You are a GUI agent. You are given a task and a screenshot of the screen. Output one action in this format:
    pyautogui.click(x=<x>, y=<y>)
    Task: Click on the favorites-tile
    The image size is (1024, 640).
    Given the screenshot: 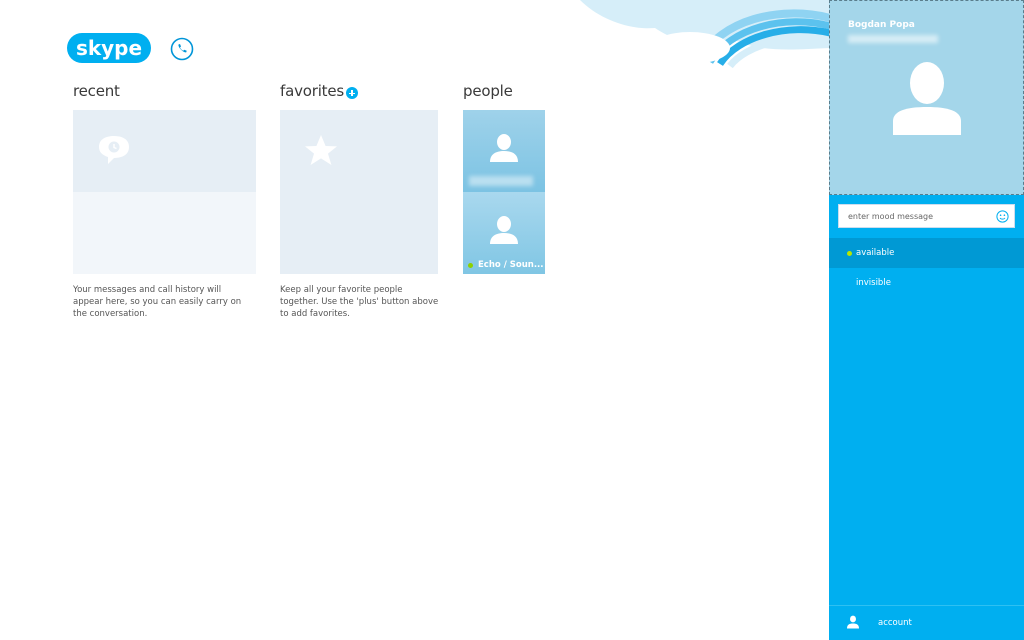 What is the action you would take?
    pyautogui.click(x=359, y=192)
    